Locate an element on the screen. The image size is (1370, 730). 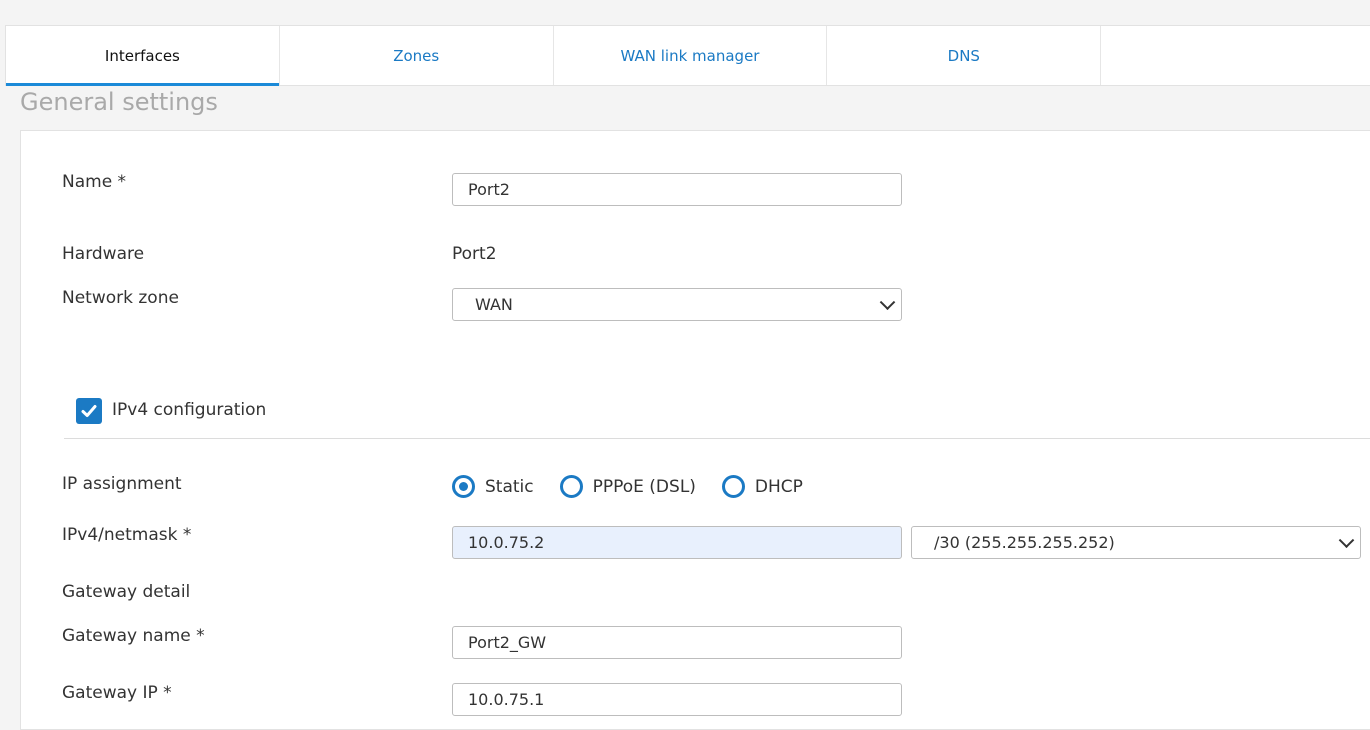
radio-static is located at coordinates (463, 486).